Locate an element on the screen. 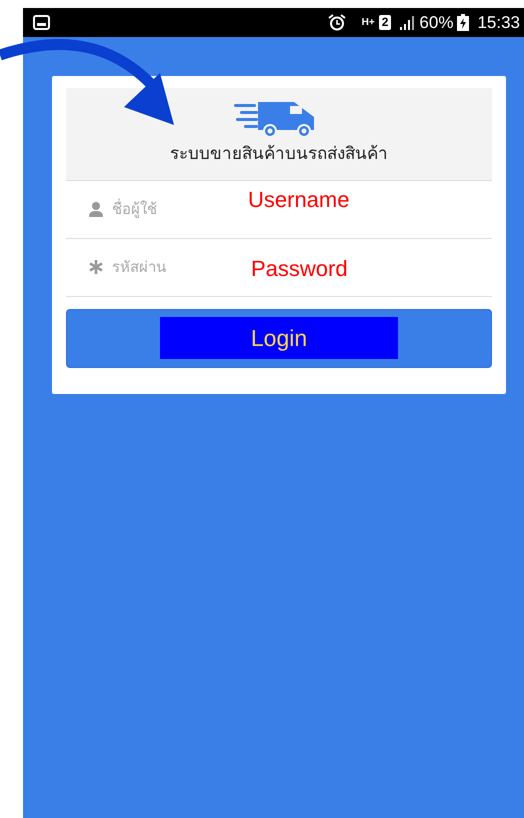 The height and width of the screenshot is (818, 524). alarm-icon is located at coordinates (337, 22).